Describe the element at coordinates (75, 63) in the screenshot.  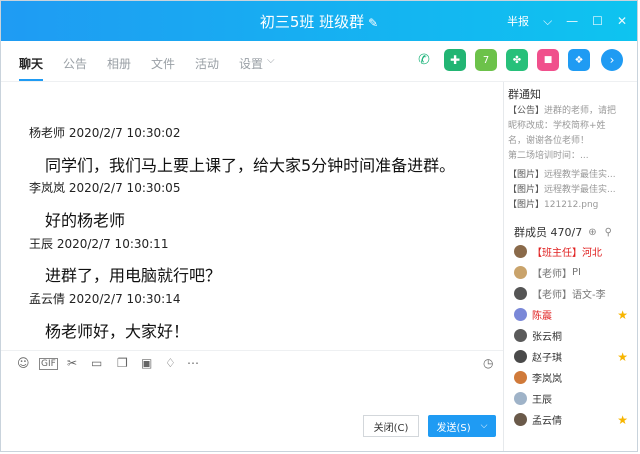
I see `tab-announcement: 公告` at that location.